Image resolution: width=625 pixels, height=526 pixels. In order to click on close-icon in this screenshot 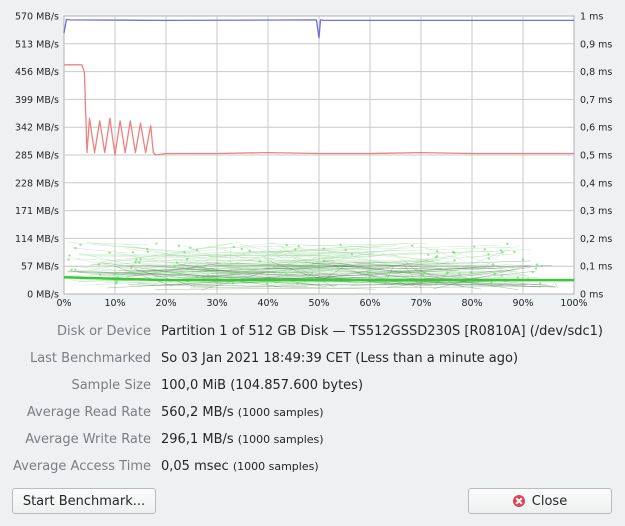, I will do `click(518, 501)`.